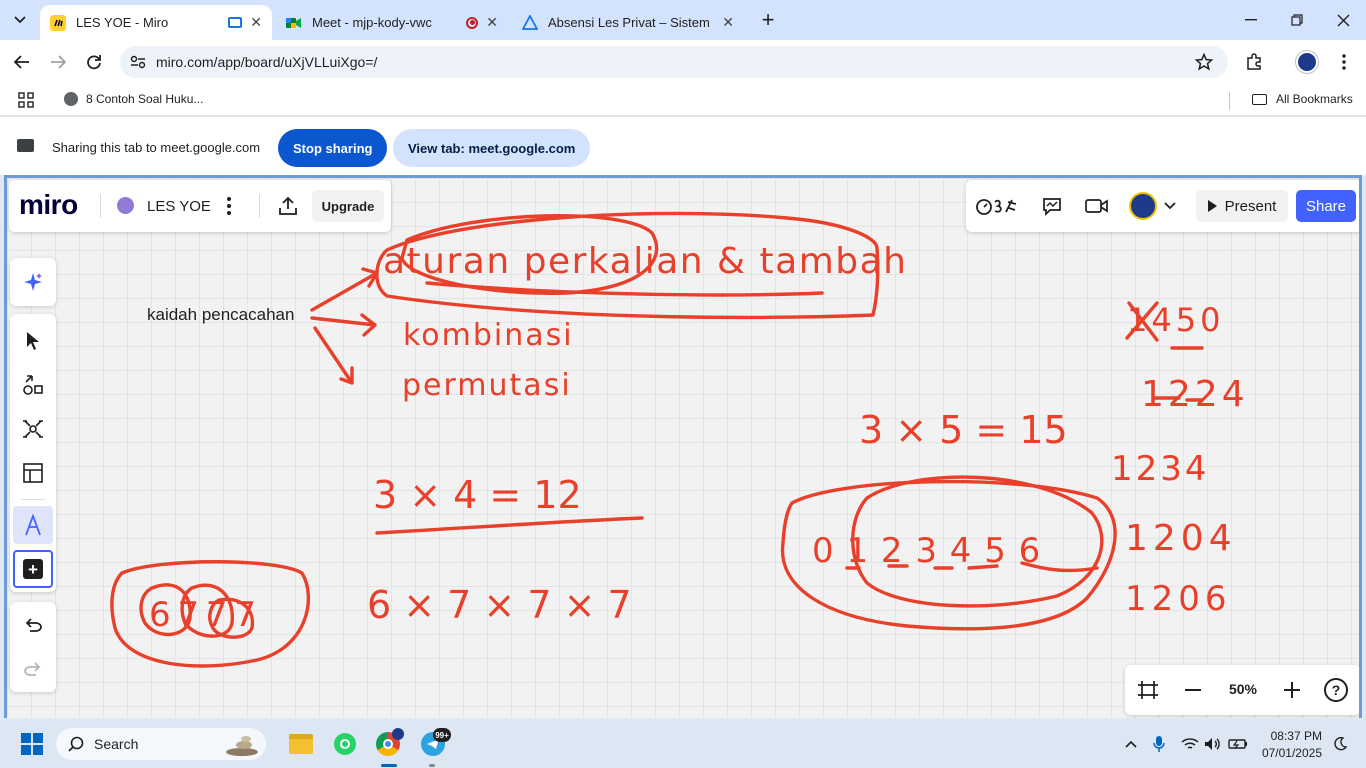 The image size is (1366, 768). I want to click on ink-text-eq2: 3 × 4 = 12, so click(477, 495).